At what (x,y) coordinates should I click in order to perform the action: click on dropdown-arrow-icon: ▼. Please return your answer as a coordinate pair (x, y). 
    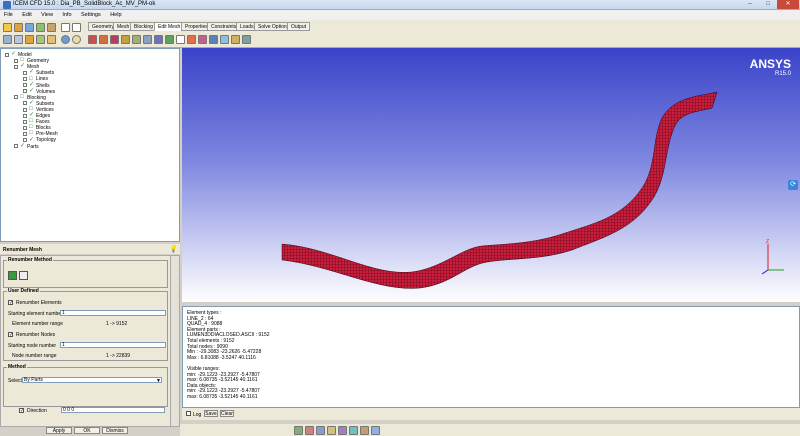
    Looking at the image, I should click on (158, 381).